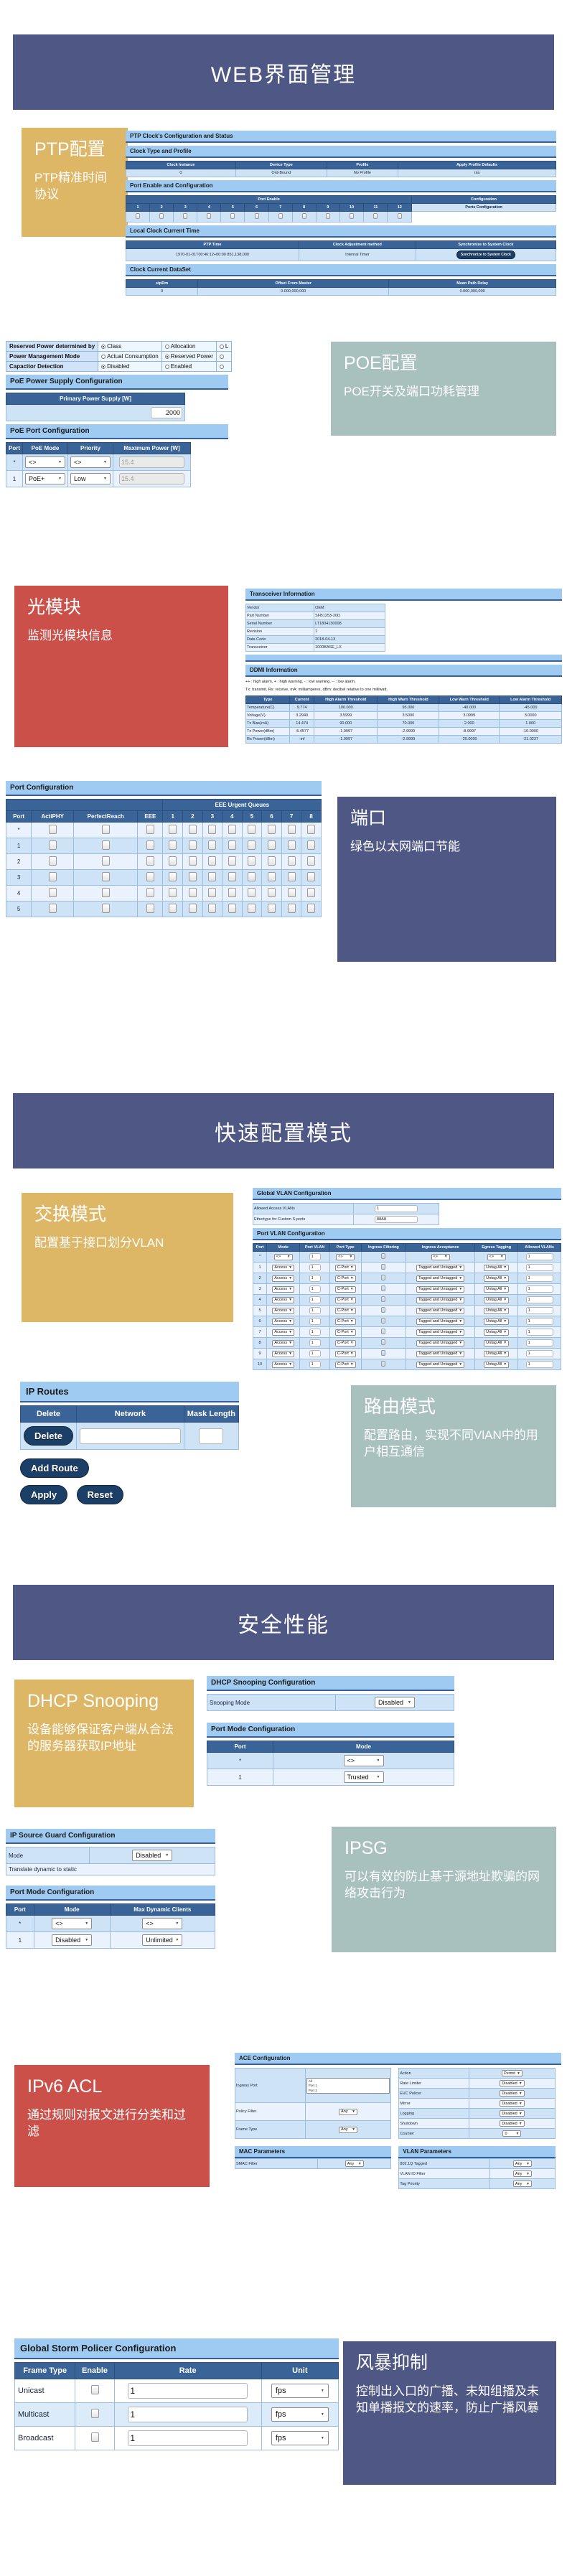 The height and width of the screenshot is (2576, 567). Describe the element at coordinates (90, 462) in the screenshot. I see `poe-priority-select: <> ▼` at that location.